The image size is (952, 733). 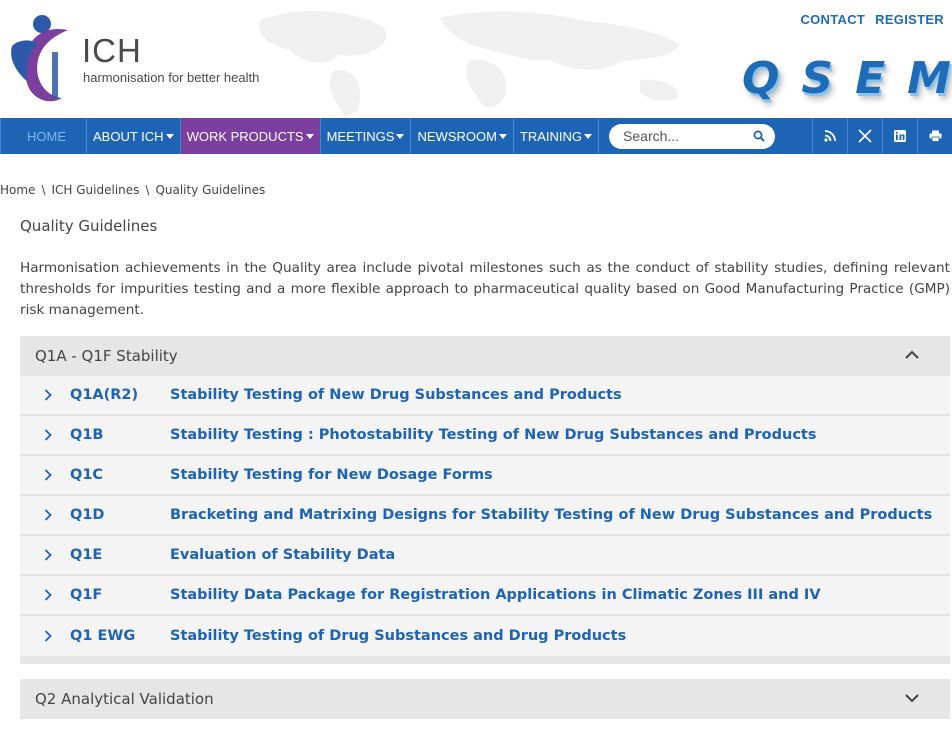 What do you see at coordinates (124, 699) in the screenshot?
I see `accordion-title: Q2 Analytical Validation` at bounding box center [124, 699].